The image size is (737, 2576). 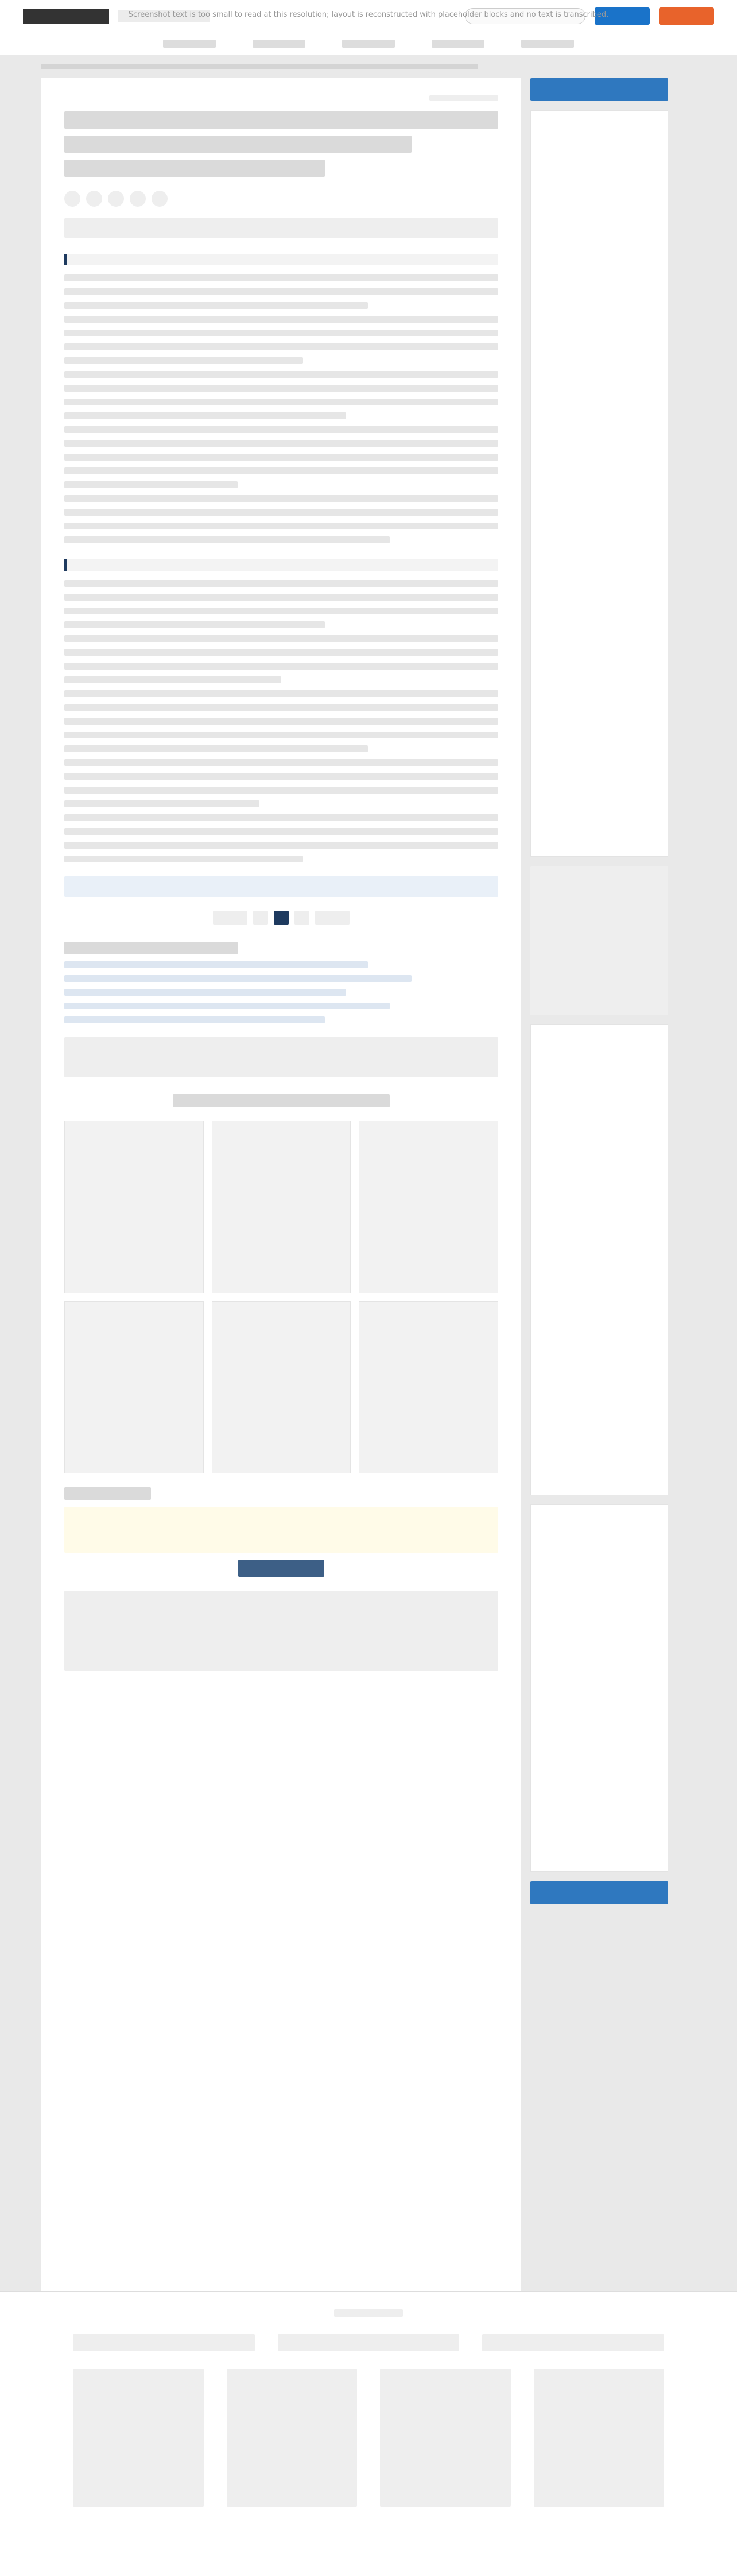 I want to click on pagination, so click(x=281, y=918).